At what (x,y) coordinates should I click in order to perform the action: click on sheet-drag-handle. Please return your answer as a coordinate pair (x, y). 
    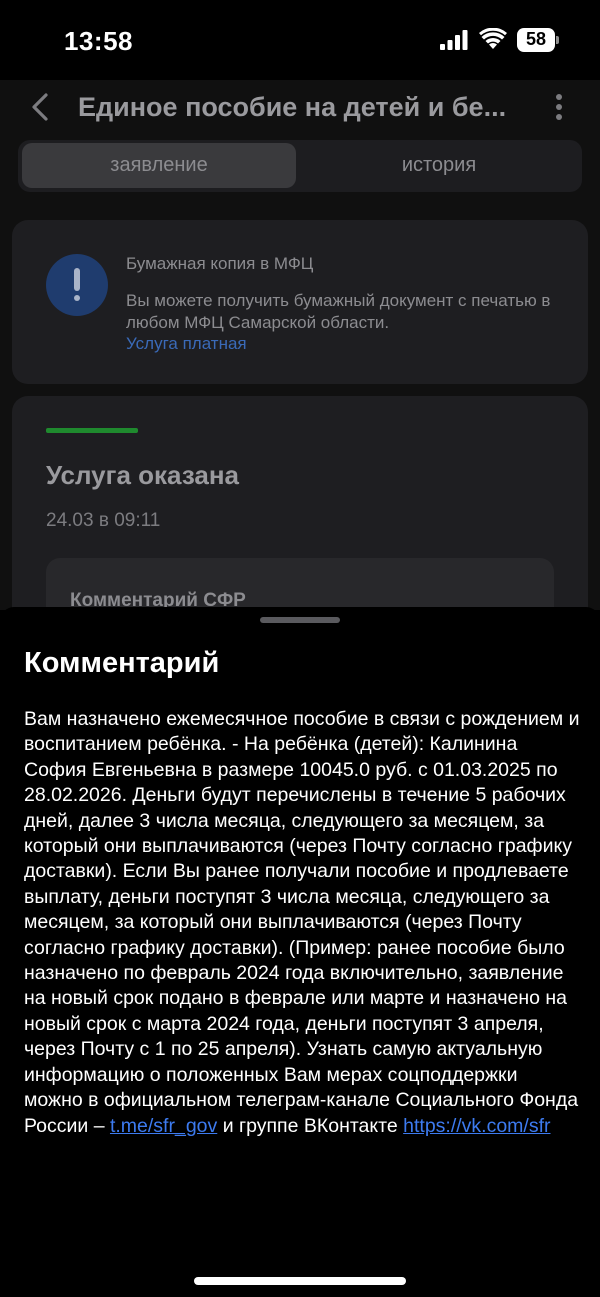
    Looking at the image, I should click on (300, 620).